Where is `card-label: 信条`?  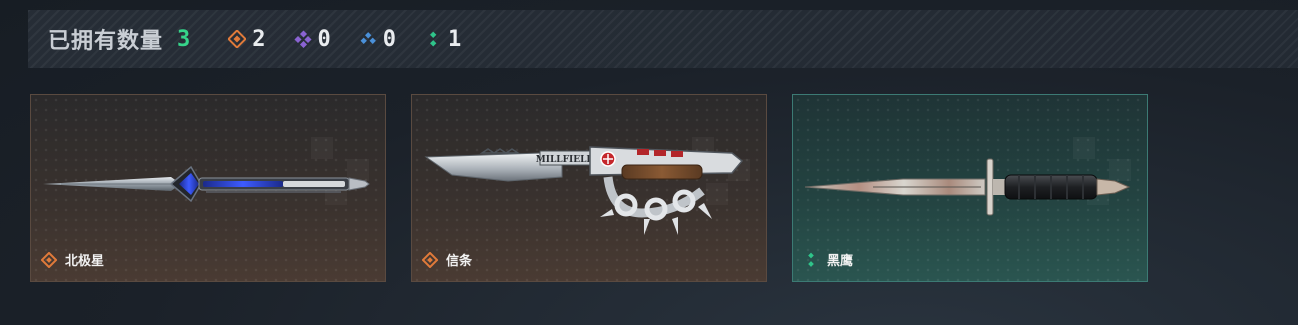
card-label: 信条 is located at coordinates (447, 259).